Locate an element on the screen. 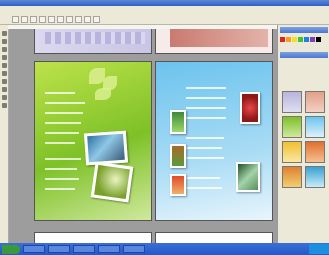 The width and height of the screenshot is (329, 255). main-toolbar is located at coordinates (164, 20).